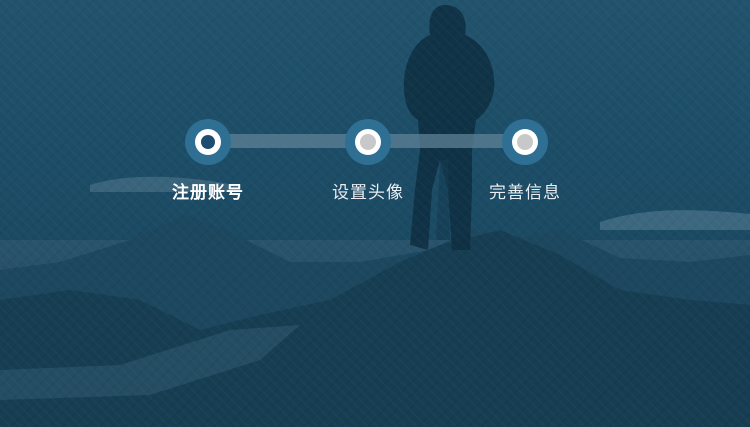 This screenshot has height=427, width=750. Describe the element at coordinates (208, 193) in the screenshot. I see `step-1-label: 注册账号` at that location.